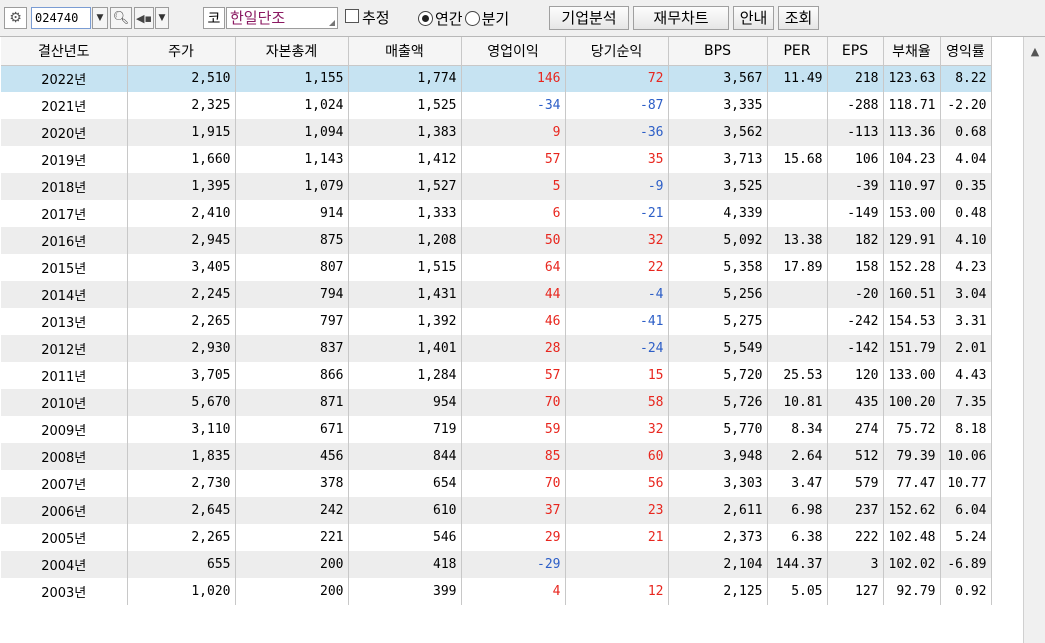  Describe the element at coordinates (681, 18) in the screenshot. I see `financial-chart-button: 재무차트` at that location.